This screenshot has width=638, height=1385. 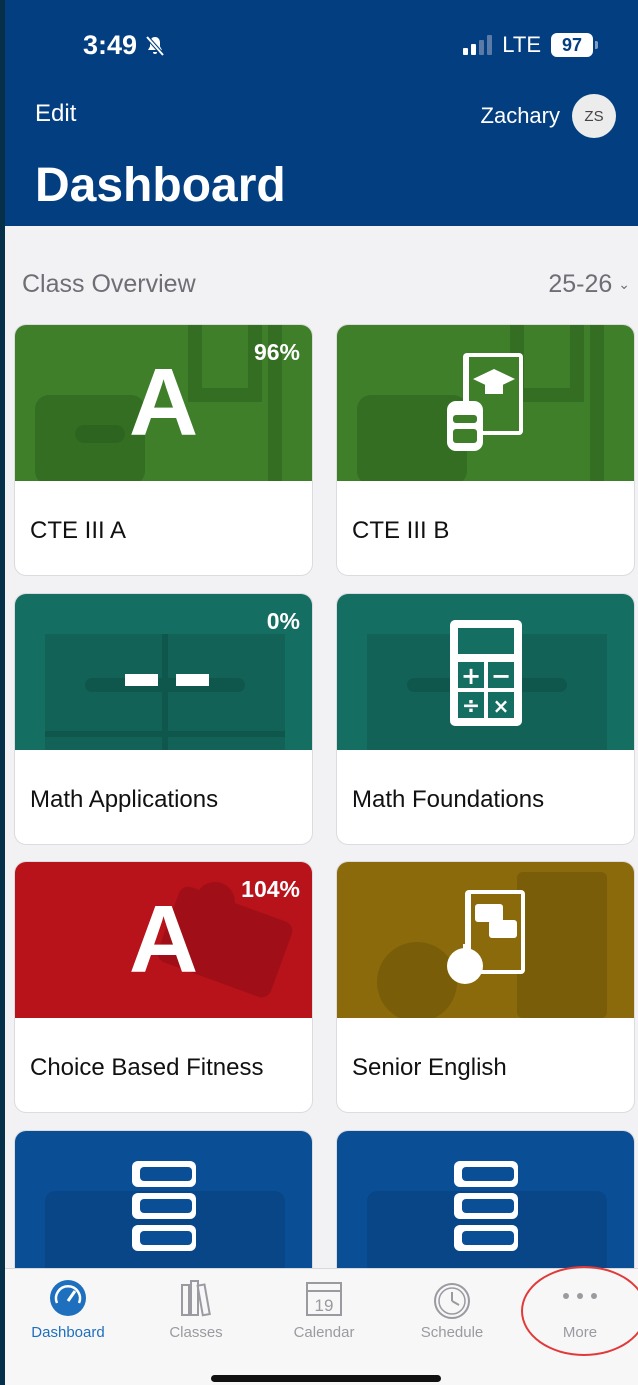 What do you see at coordinates (580, 284) in the screenshot?
I see `year-value: 25-26` at bounding box center [580, 284].